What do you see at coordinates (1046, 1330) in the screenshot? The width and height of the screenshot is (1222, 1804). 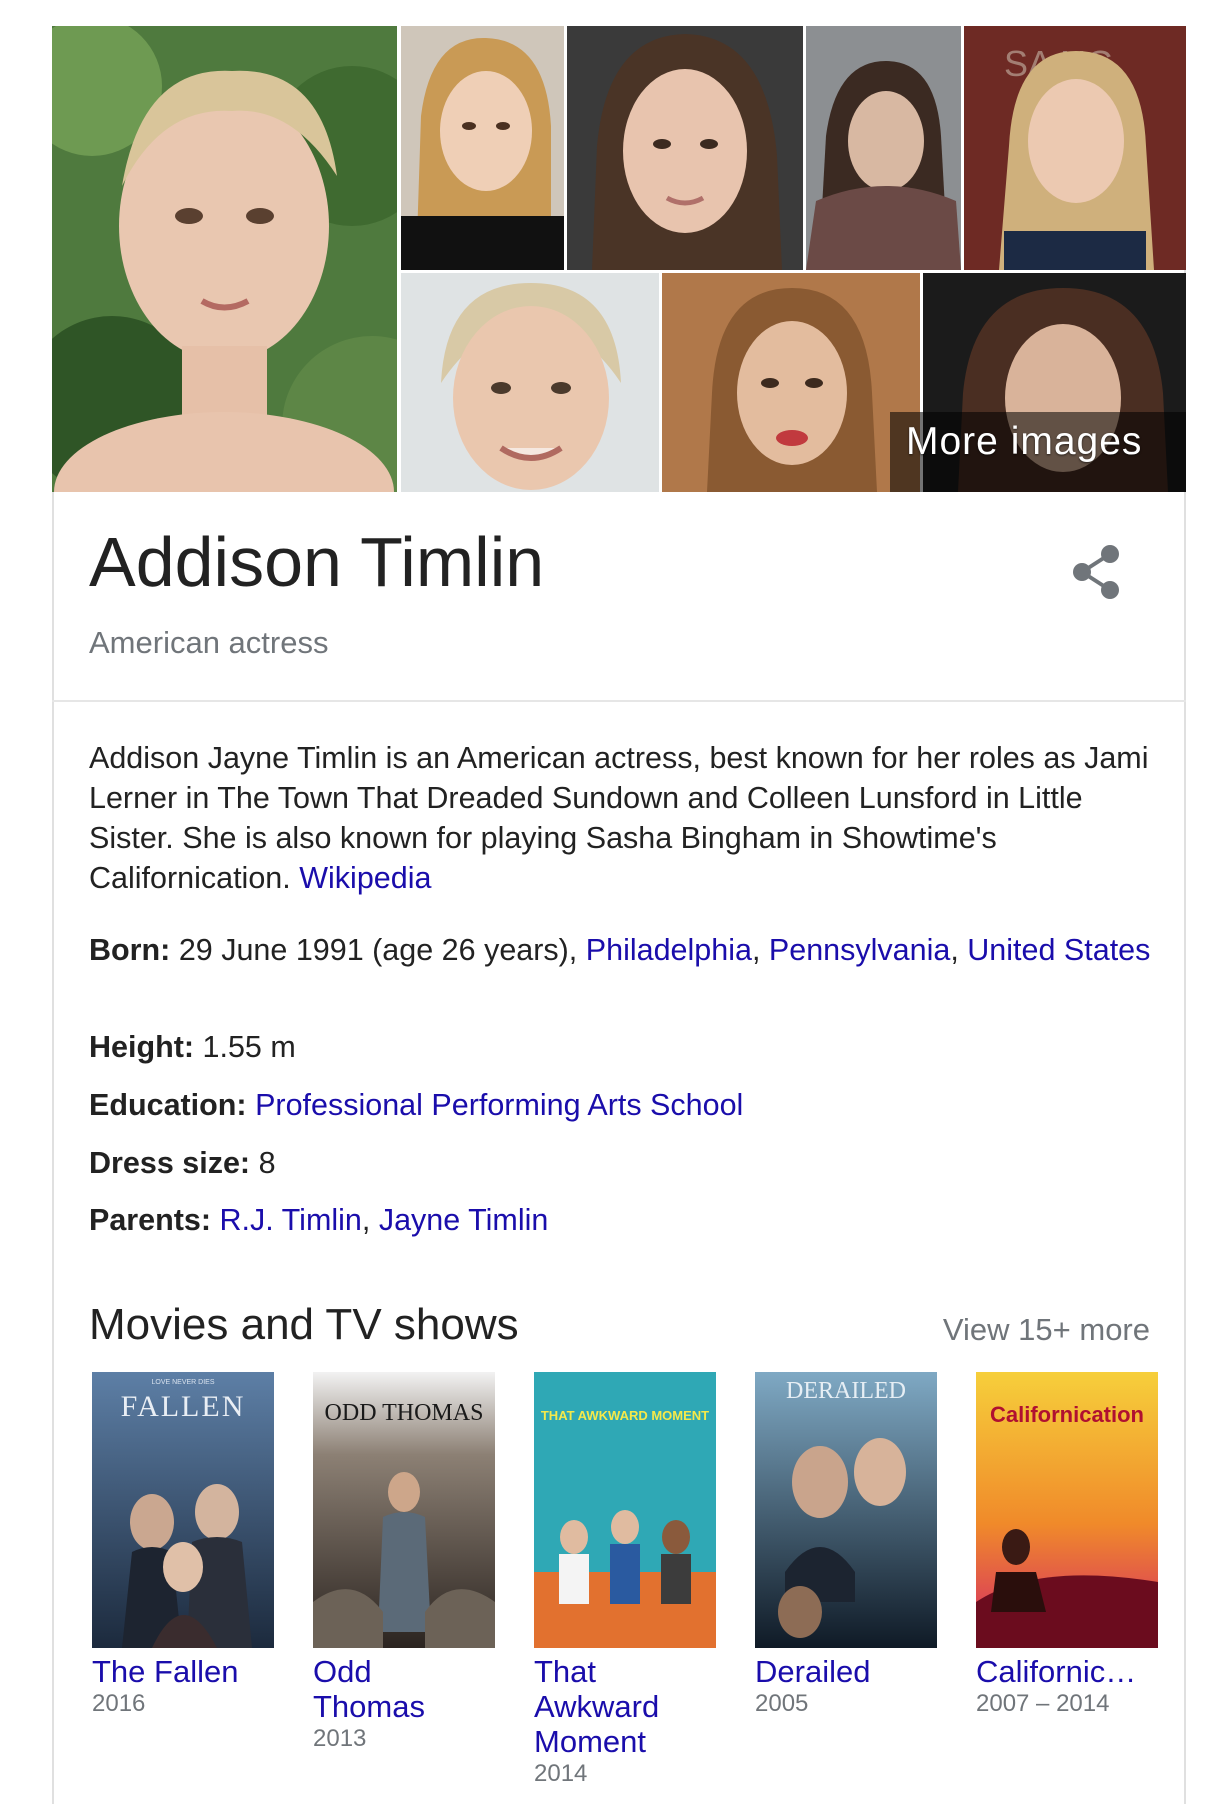 I see `view-more-link: View 15+ more` at bounding box center [1046, 1330].